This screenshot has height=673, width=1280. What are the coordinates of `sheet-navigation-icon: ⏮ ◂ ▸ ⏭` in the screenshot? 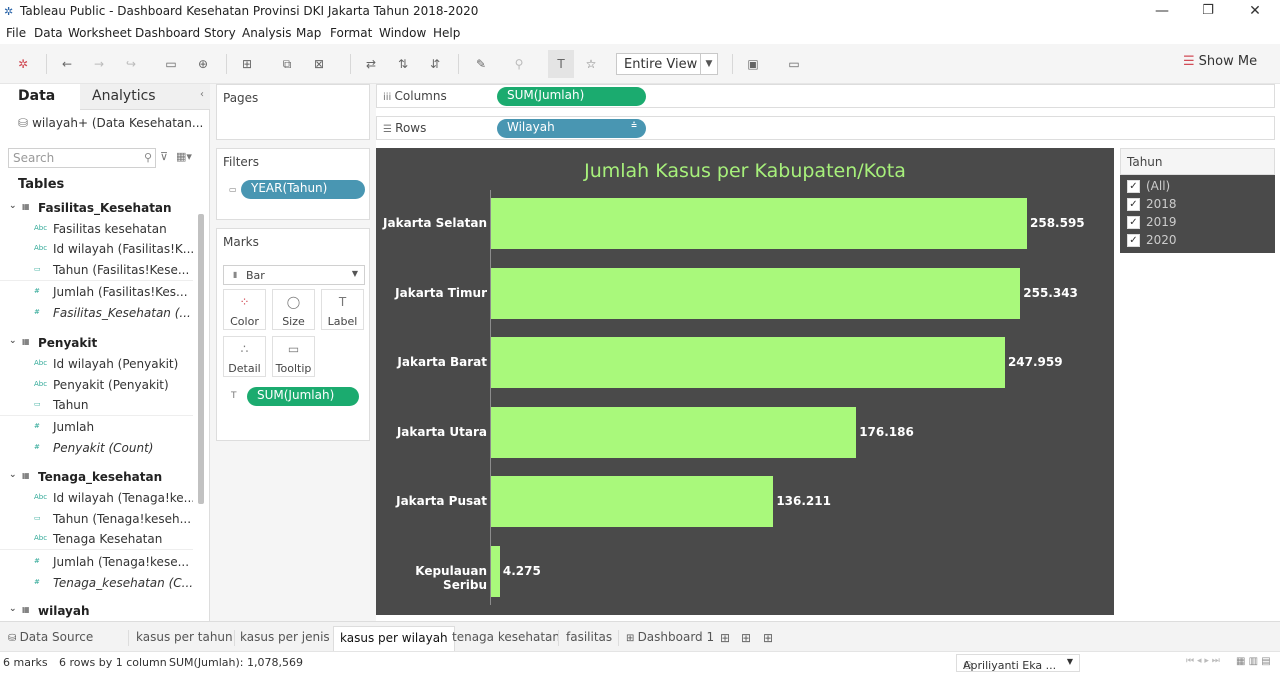 It's located at (1203, 661).